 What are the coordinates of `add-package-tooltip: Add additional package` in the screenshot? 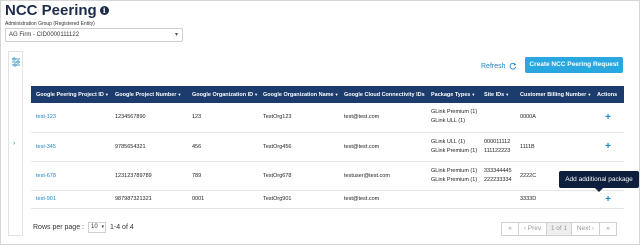 It's located at (599, 181).